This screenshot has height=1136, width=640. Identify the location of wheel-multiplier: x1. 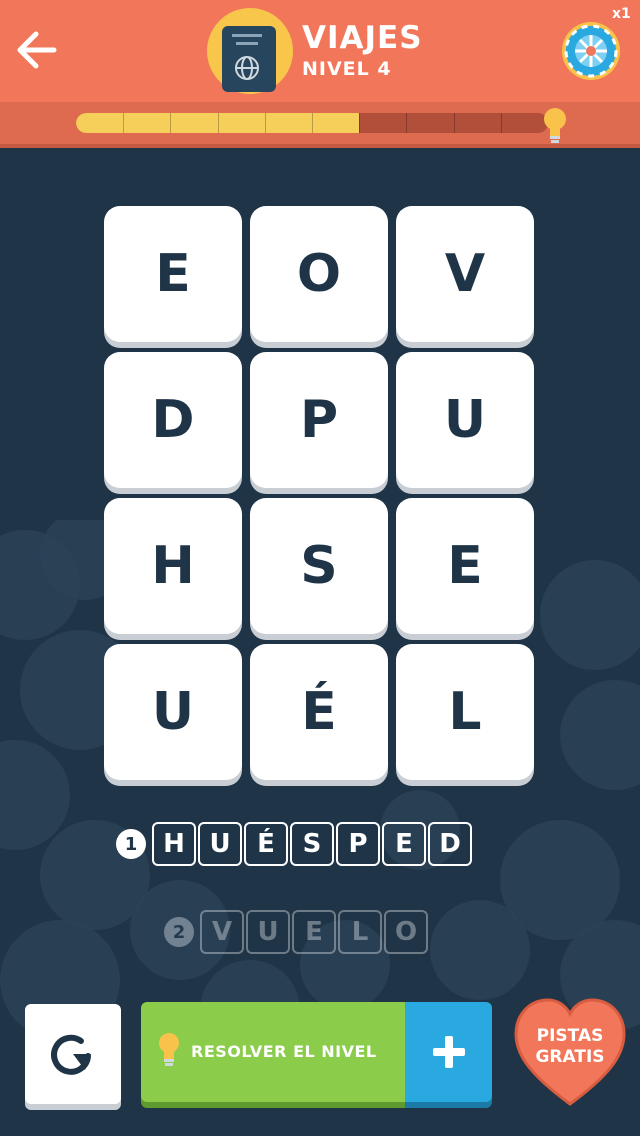
(621, 14).